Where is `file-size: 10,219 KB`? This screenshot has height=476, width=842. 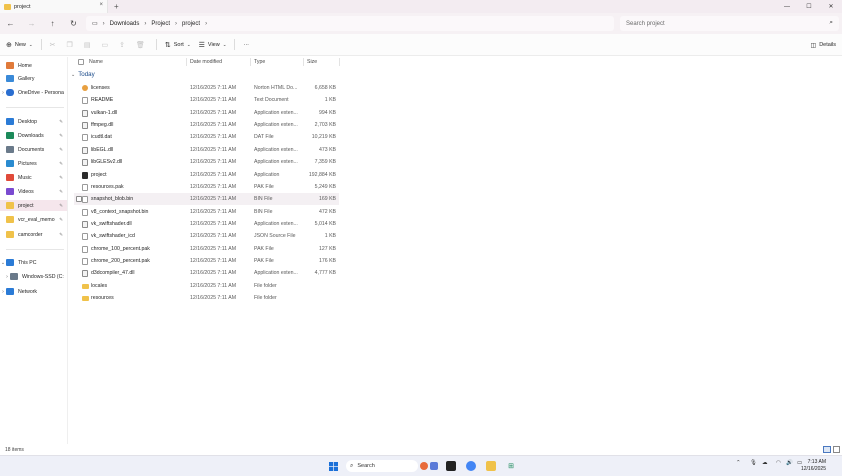
file-size: 10,219 KB is located at coordinates (323, 137).